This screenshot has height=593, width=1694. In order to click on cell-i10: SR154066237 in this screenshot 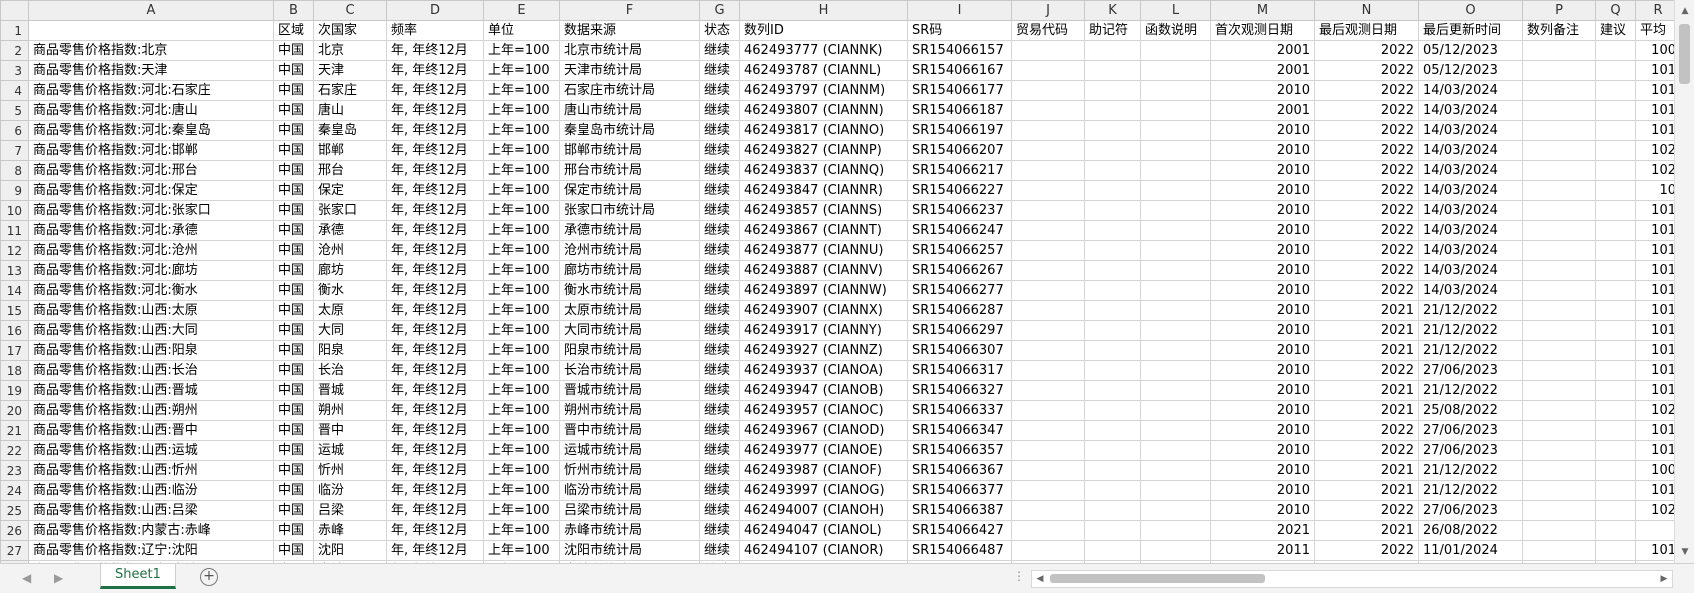, I will do `click(959, 210)`.